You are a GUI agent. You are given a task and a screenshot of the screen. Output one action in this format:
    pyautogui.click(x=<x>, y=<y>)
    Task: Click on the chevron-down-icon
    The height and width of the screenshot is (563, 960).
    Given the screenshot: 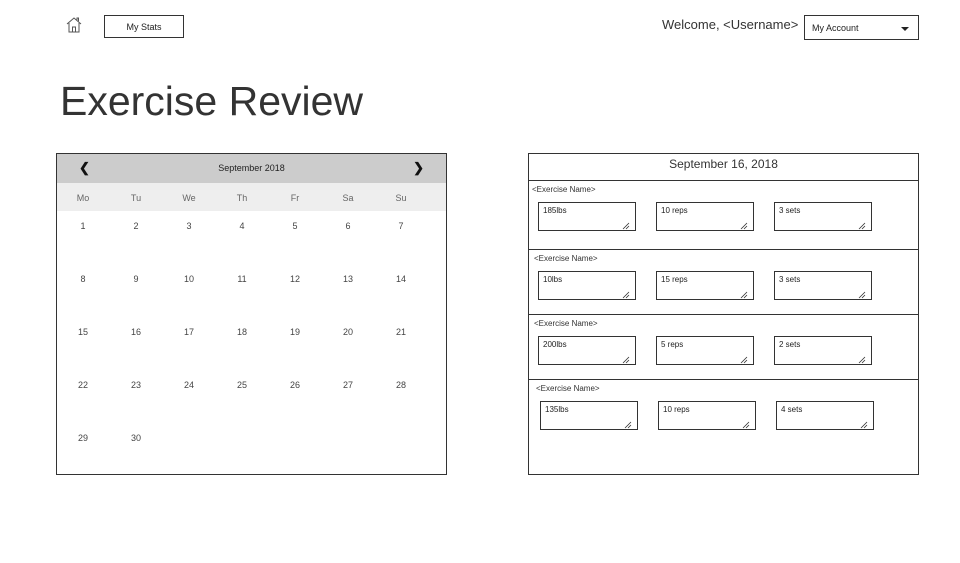 What is the action you would take?
    pyautogui.click(x=905, y=29)
    